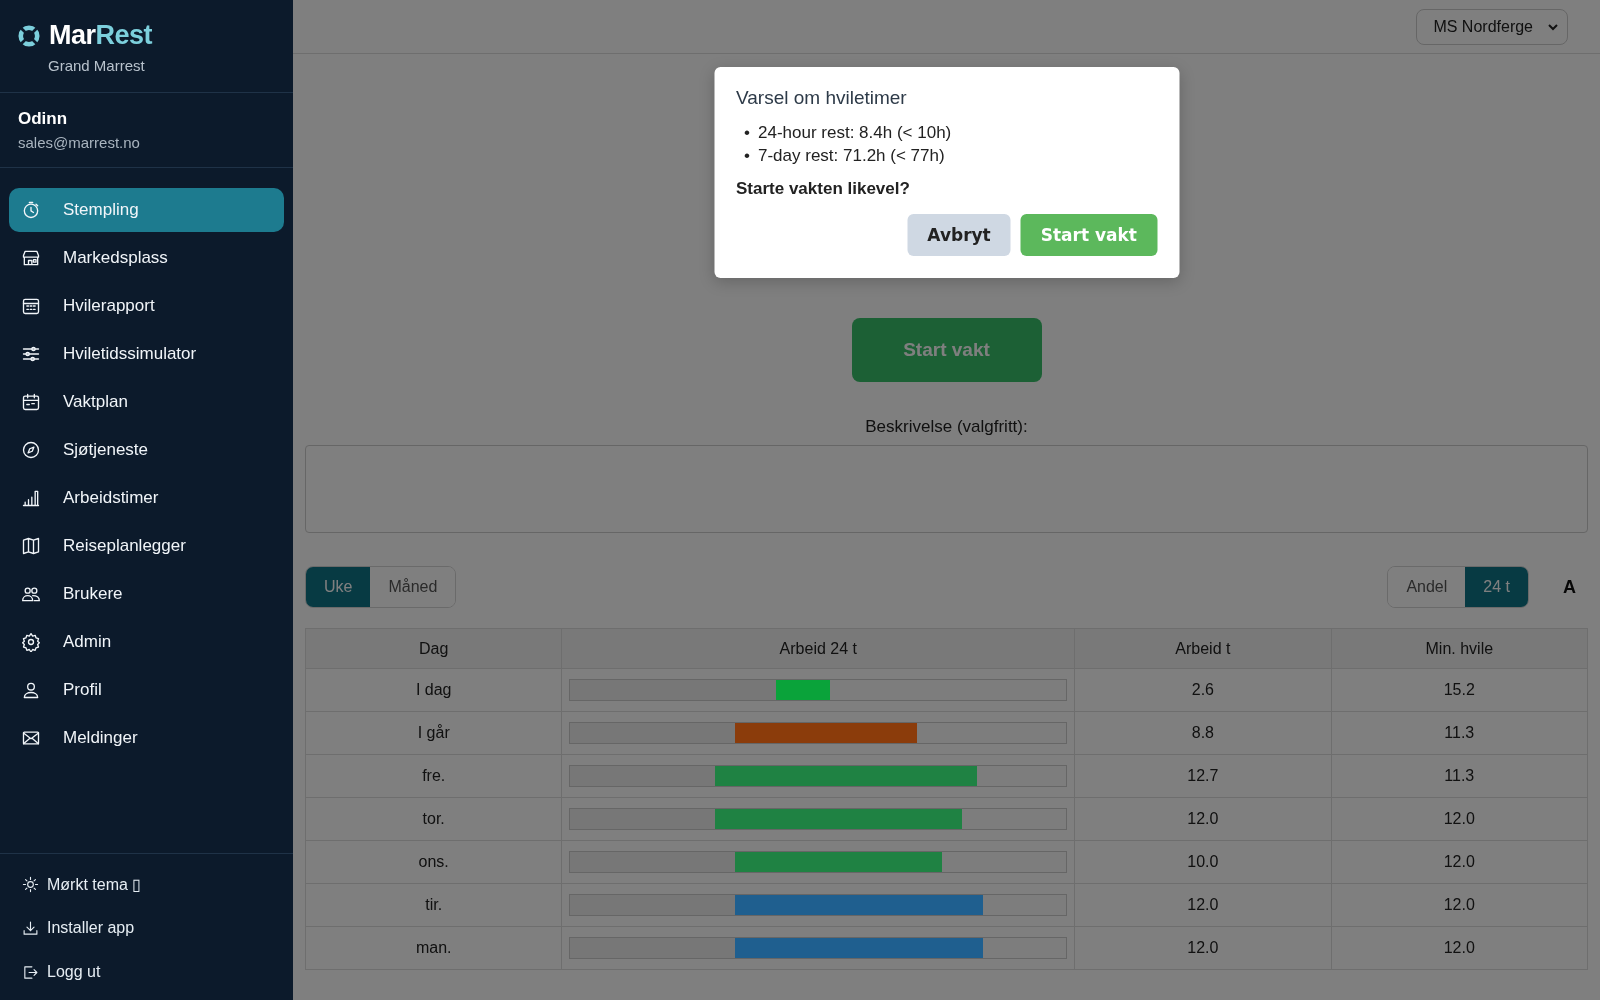 The image size is (1600, 1000). What do you see at coordinates (146, 546) in the screenshot?
I see `sidebar-item: Reiseplanlegger` at bounding box center [146, 546].